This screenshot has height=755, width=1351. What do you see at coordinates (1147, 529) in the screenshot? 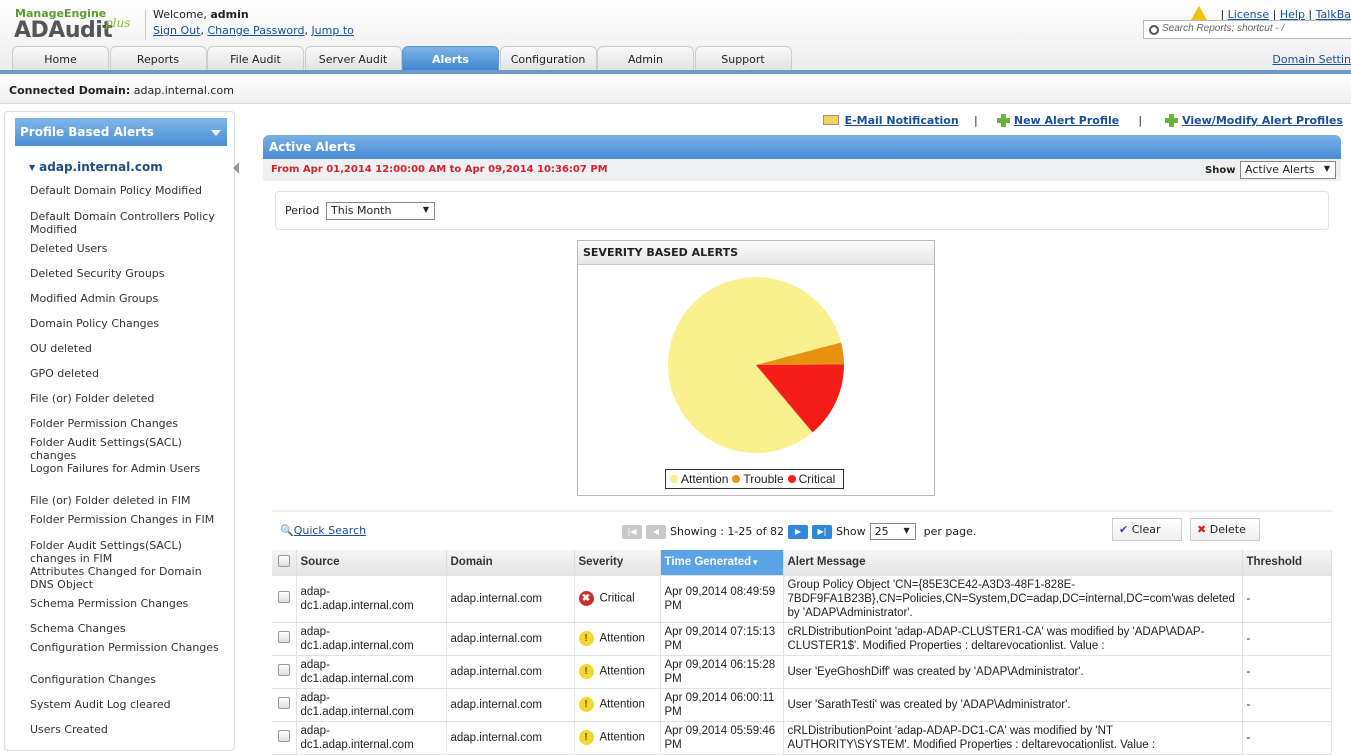
I see `clear-button: ✔ Clear` at bounding box center [1147, 529].